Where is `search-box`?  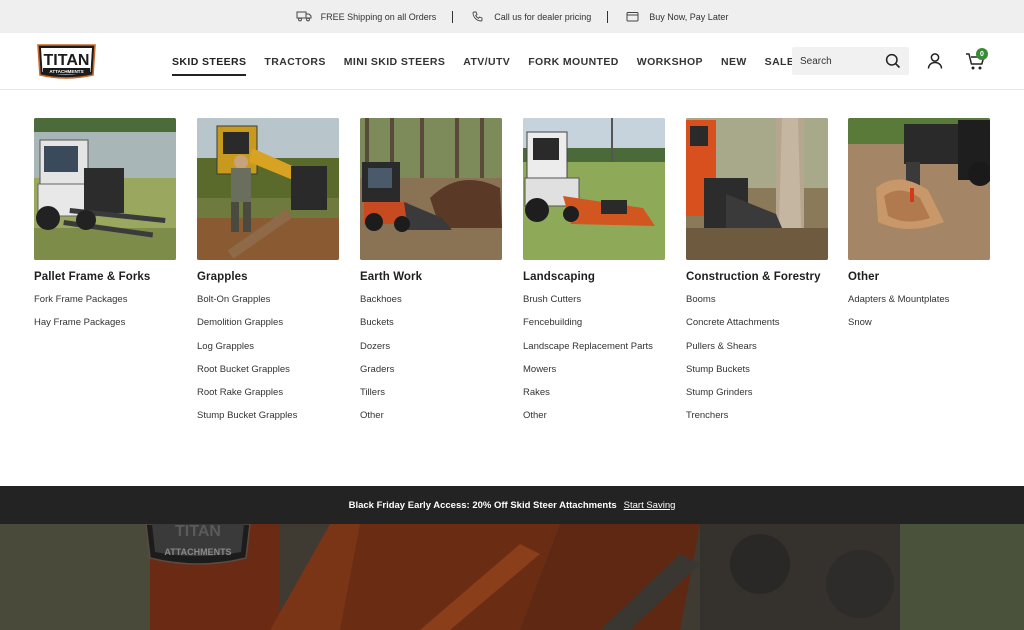
search-box is located at coordinates (850, 61).